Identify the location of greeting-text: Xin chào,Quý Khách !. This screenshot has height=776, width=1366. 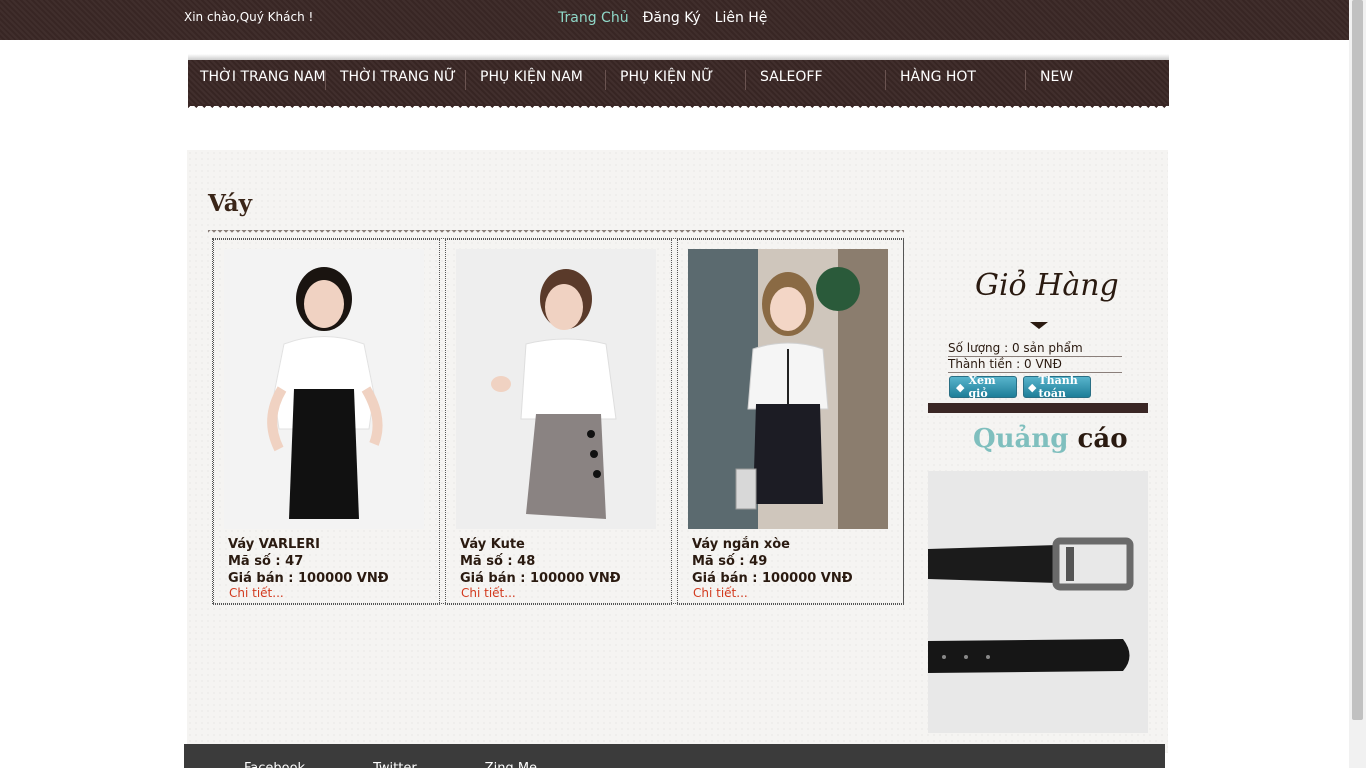
(249, 17).